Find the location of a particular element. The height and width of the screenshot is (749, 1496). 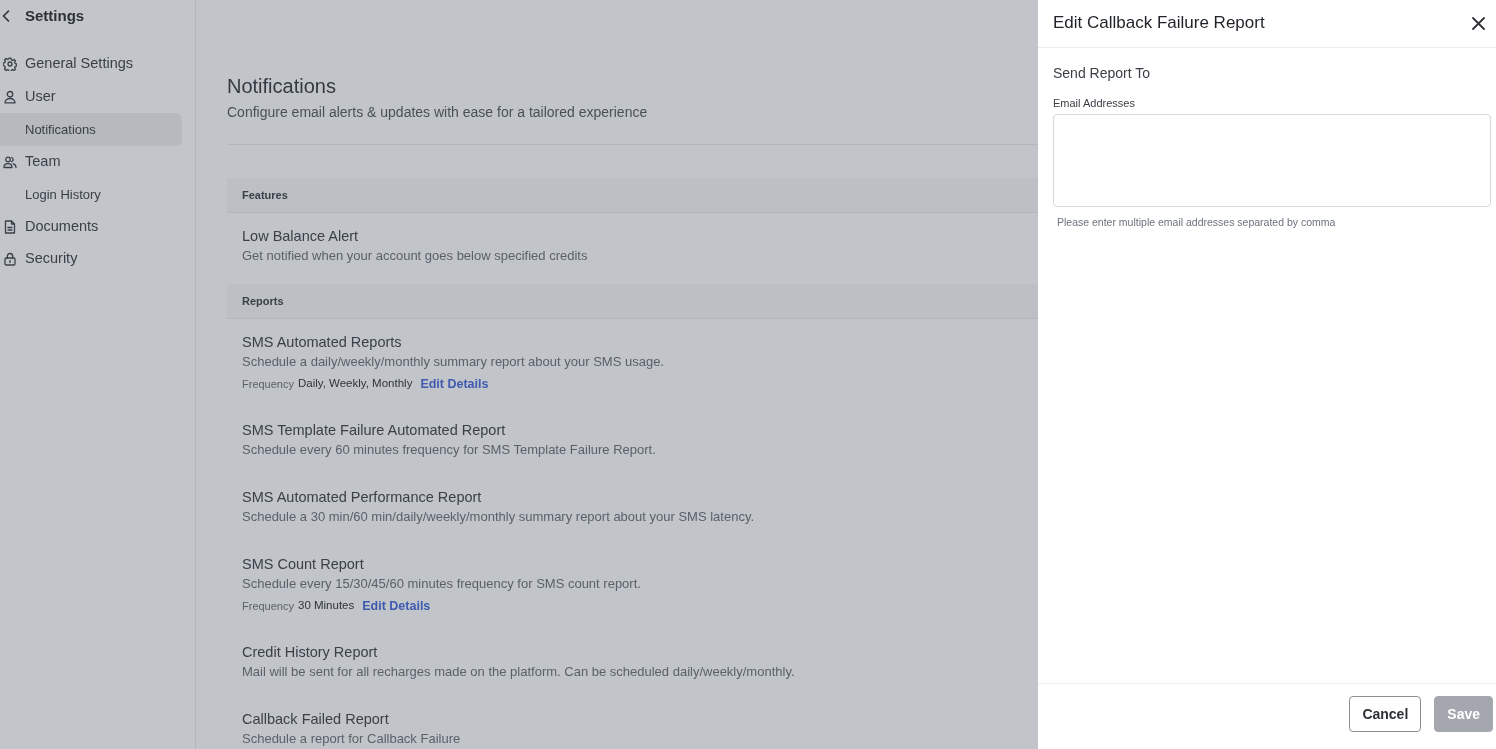

sidebar-title: Settings is located at coordinates (55, 15).